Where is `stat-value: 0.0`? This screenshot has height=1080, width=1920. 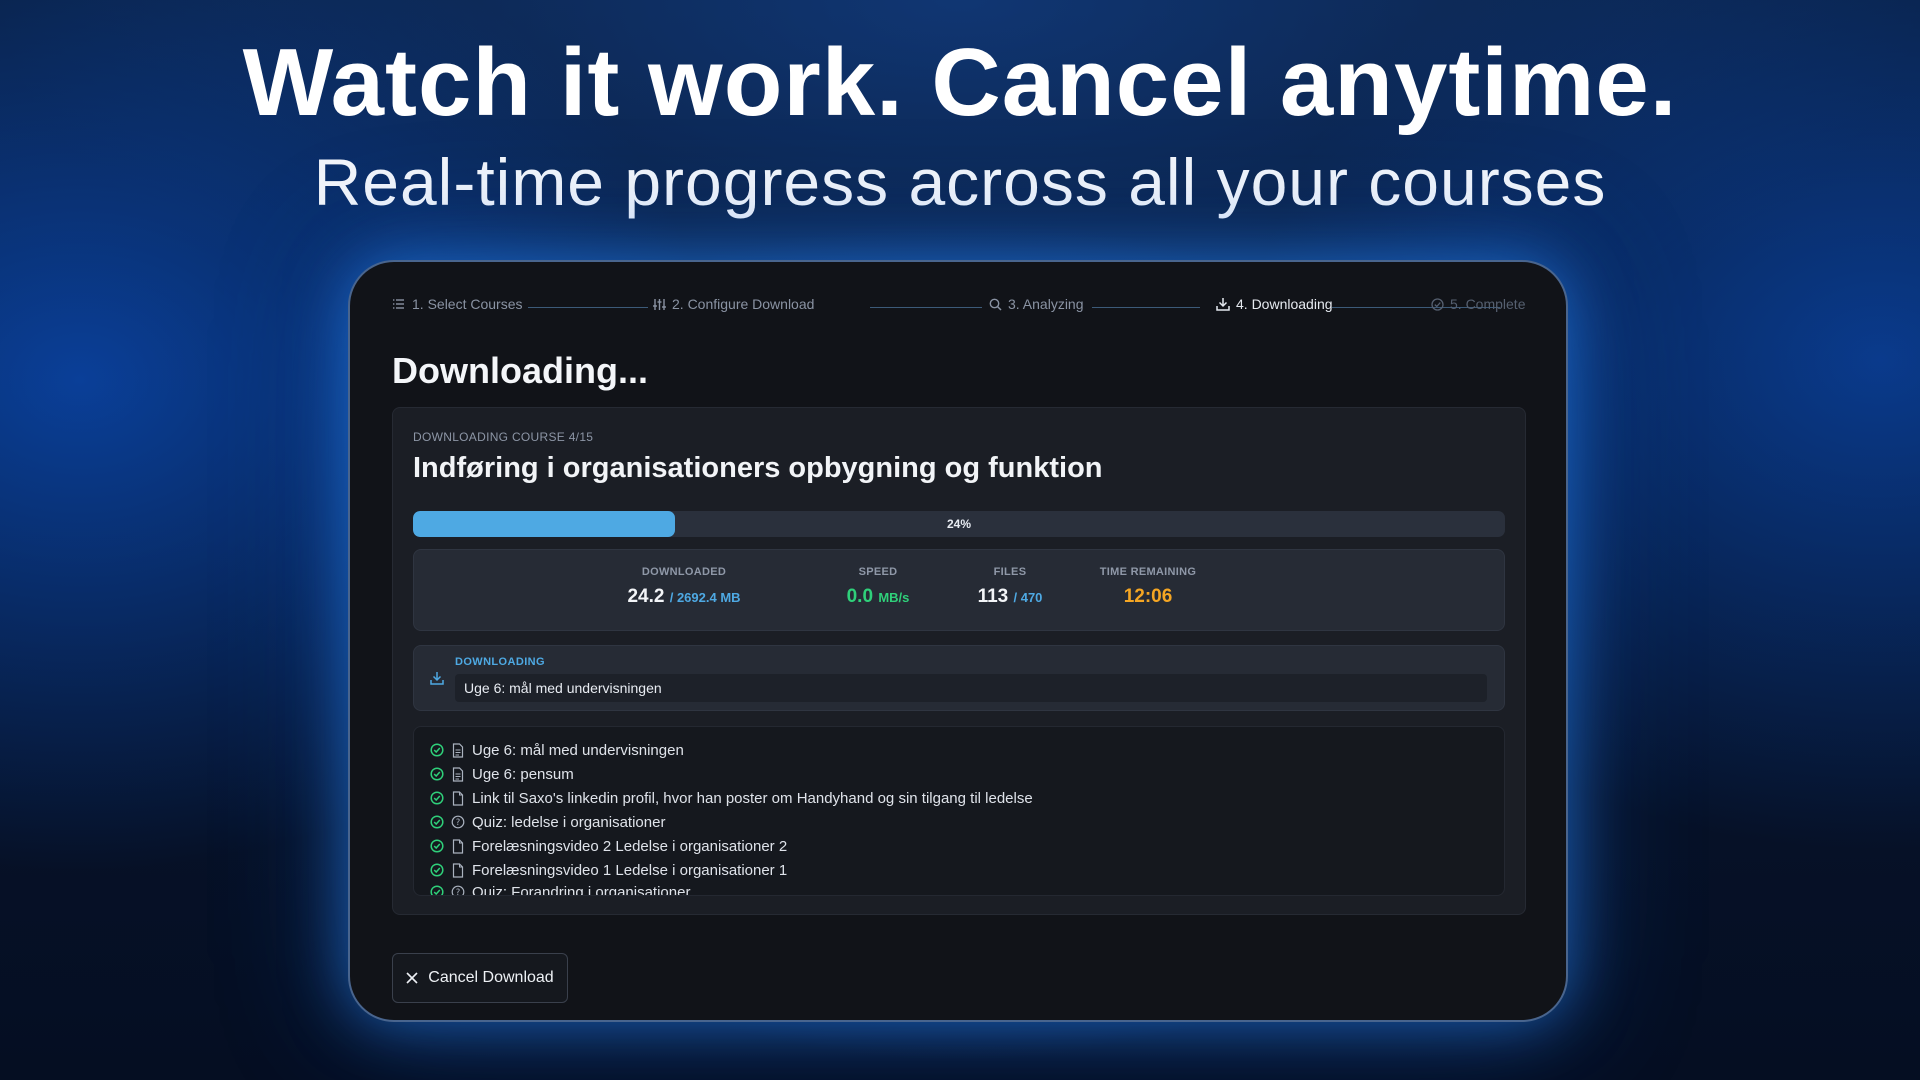 stat-value: 0.0 is located at coordinates (860, 596).